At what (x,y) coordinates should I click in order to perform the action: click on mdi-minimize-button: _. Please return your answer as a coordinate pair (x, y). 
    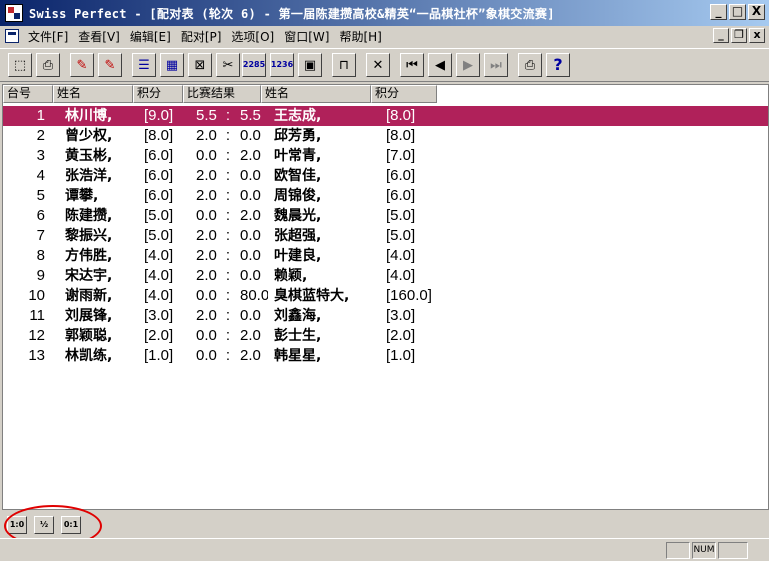
    Looking at the image, I should click on (721, 35).